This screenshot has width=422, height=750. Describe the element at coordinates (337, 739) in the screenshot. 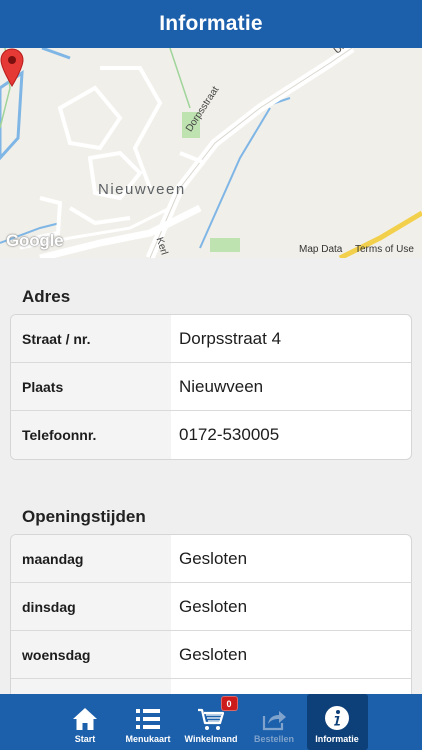

I see `tab-label: Informatie` at that location.